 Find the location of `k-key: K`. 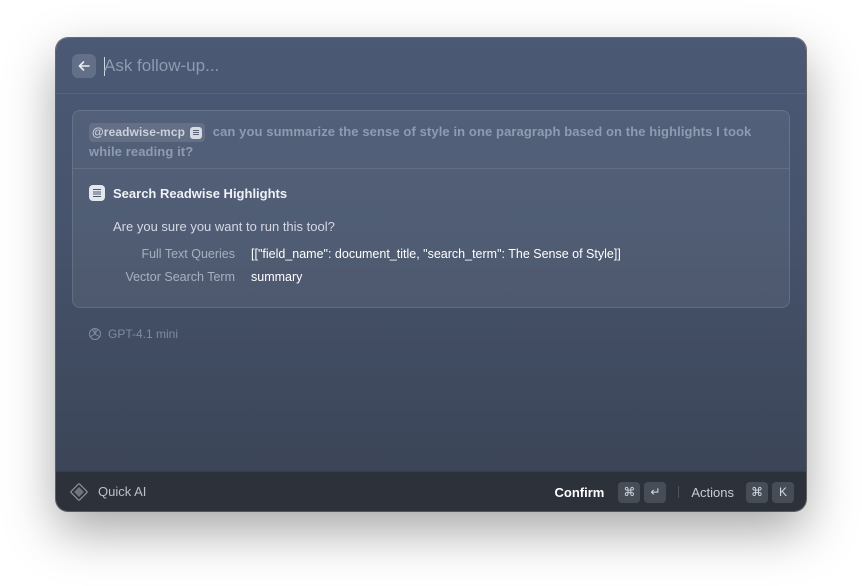

k-key: K is located at coordinates (783, 492).